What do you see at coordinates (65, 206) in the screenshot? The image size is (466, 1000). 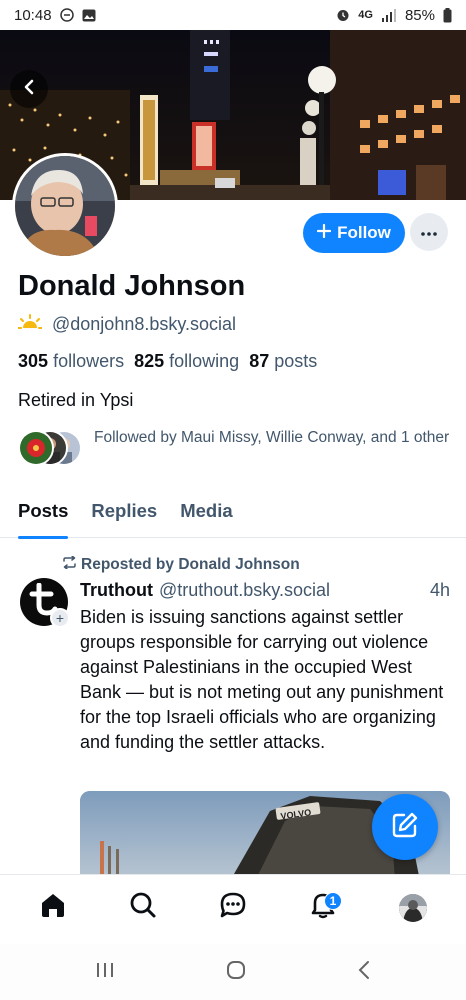 I see `profile-avatar` at bounding box center [65, 206].